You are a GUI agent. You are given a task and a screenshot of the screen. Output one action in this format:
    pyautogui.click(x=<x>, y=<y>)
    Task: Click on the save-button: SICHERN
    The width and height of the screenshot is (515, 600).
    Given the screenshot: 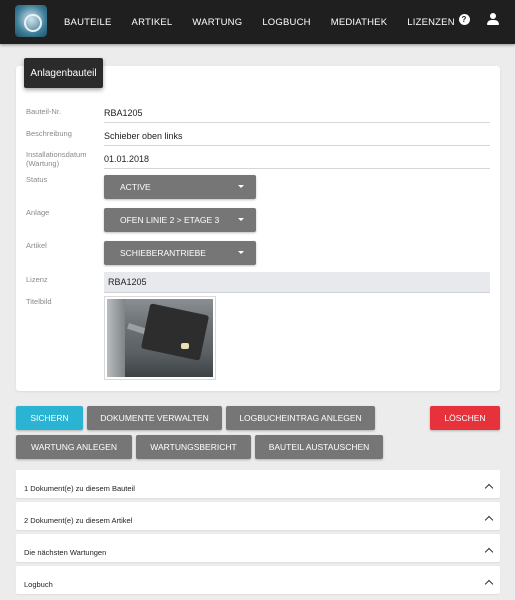 What is the action you would take?
    pyautogui.click(x=49, y=418)
    